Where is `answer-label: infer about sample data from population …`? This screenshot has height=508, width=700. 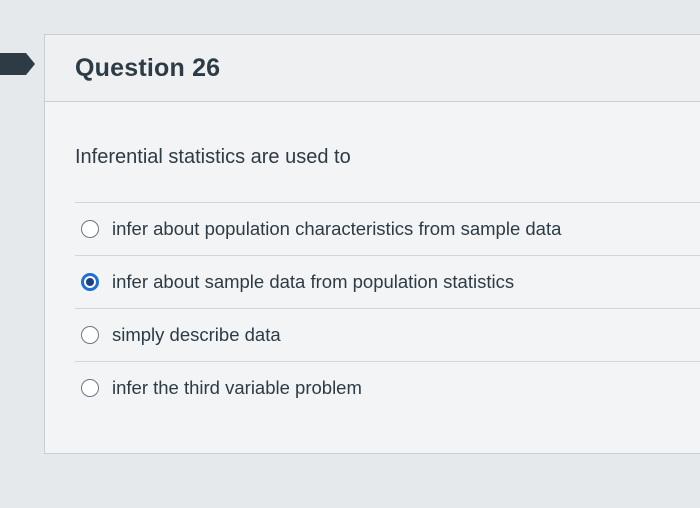
answer-label: infer about sample data from population … is located at coordinates (313, 282).